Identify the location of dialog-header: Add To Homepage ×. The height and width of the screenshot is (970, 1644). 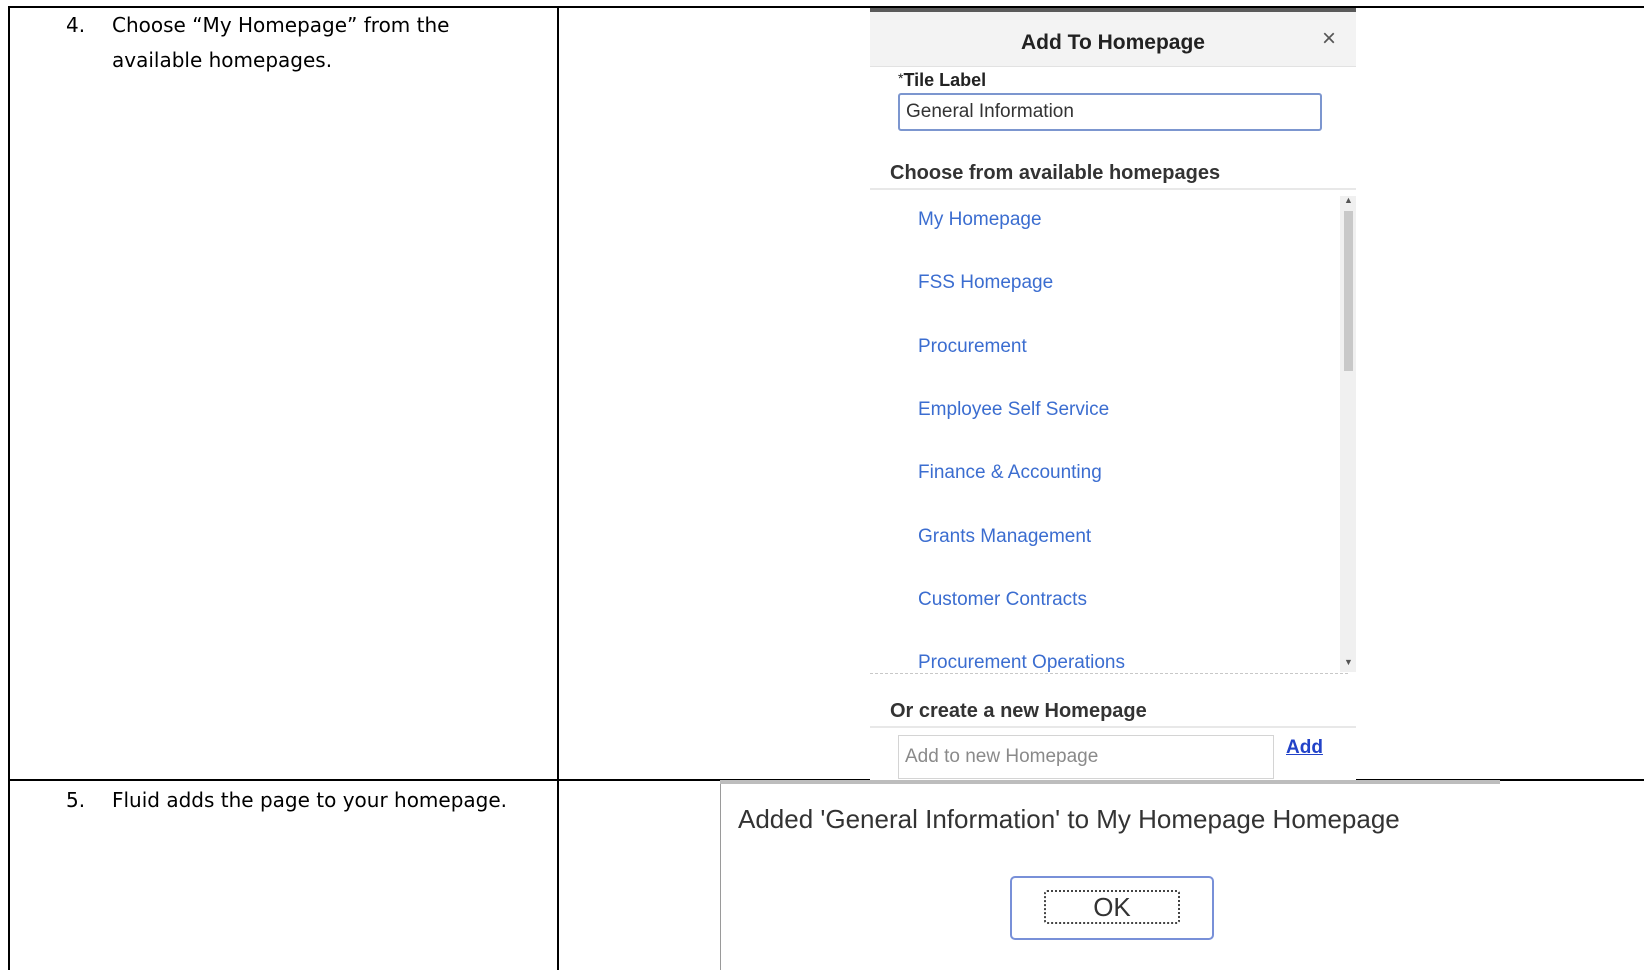
(1113, 39).